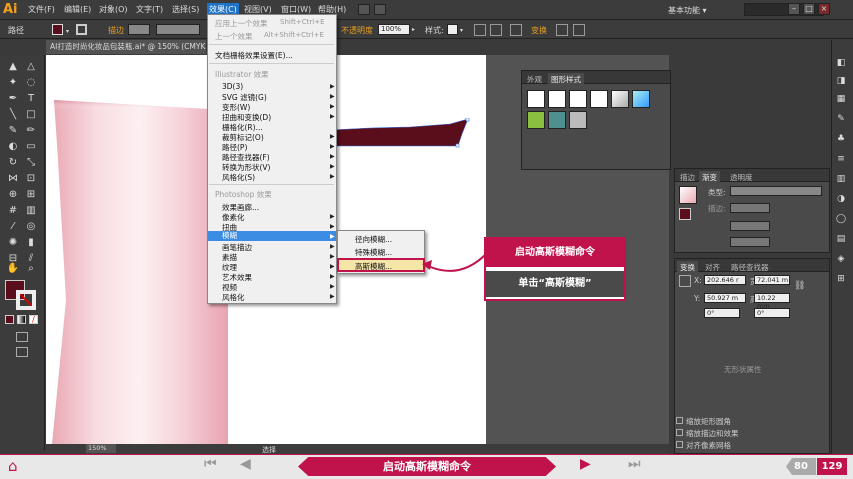 The height and width of the screenshot is (479, 853). Describe the element at coordinates (31, 67) in the screenshot. I see `direct-selection-tool-icon: △` at that location.